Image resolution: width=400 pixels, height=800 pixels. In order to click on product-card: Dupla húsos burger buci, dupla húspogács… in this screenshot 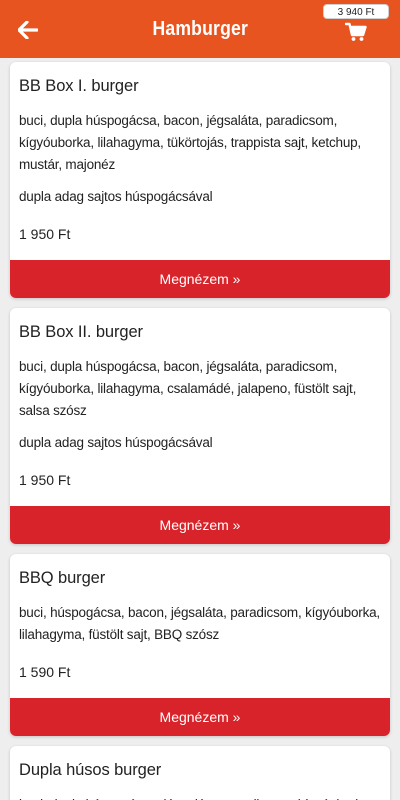, I will do `click(200, 773)`.